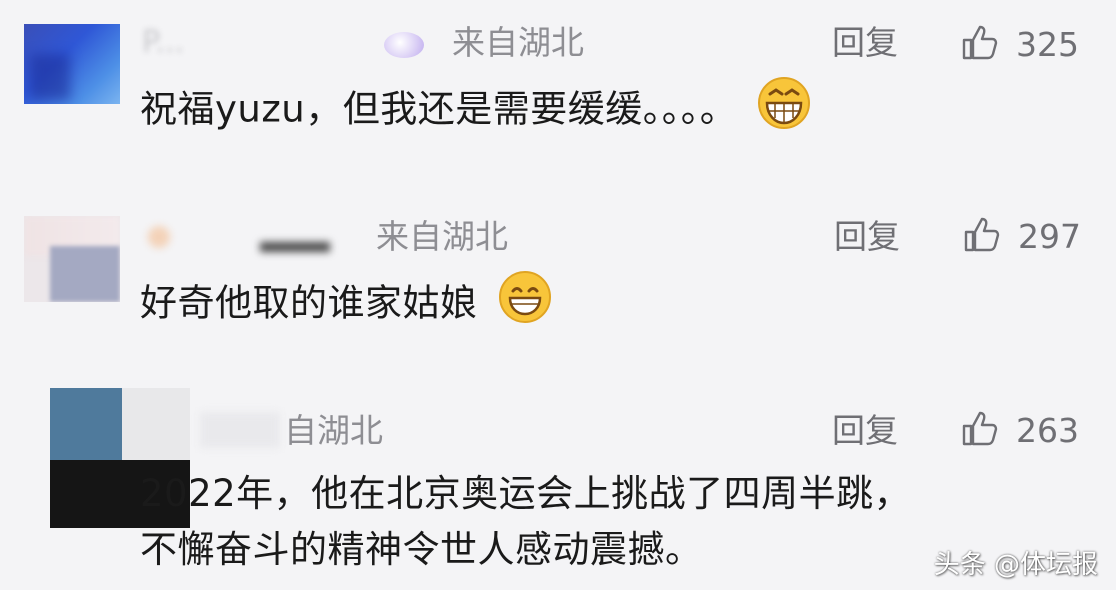 The width and height of the screenshot is (1116, 590). Describe the element at coordinates (1047, 44) in the screenshot. I see `like-count: 325` at that location.